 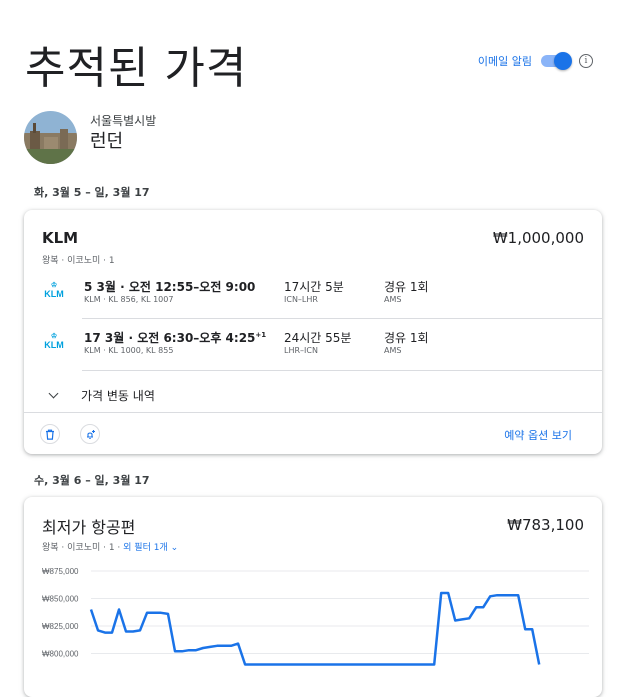 I want to click on trip-meta: 왕복 · 이코노미 · 1 · 외 필터 1개 ⌄, so click(x=110, y=548).